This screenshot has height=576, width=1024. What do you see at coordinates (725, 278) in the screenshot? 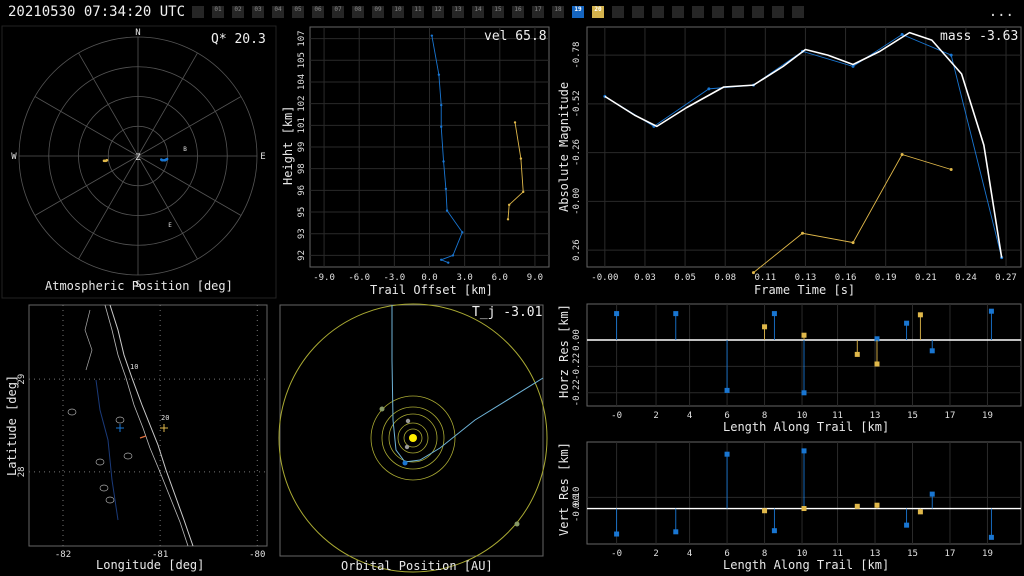
I see `mag-xtick: 0.08` at bounding box center [725, 278].